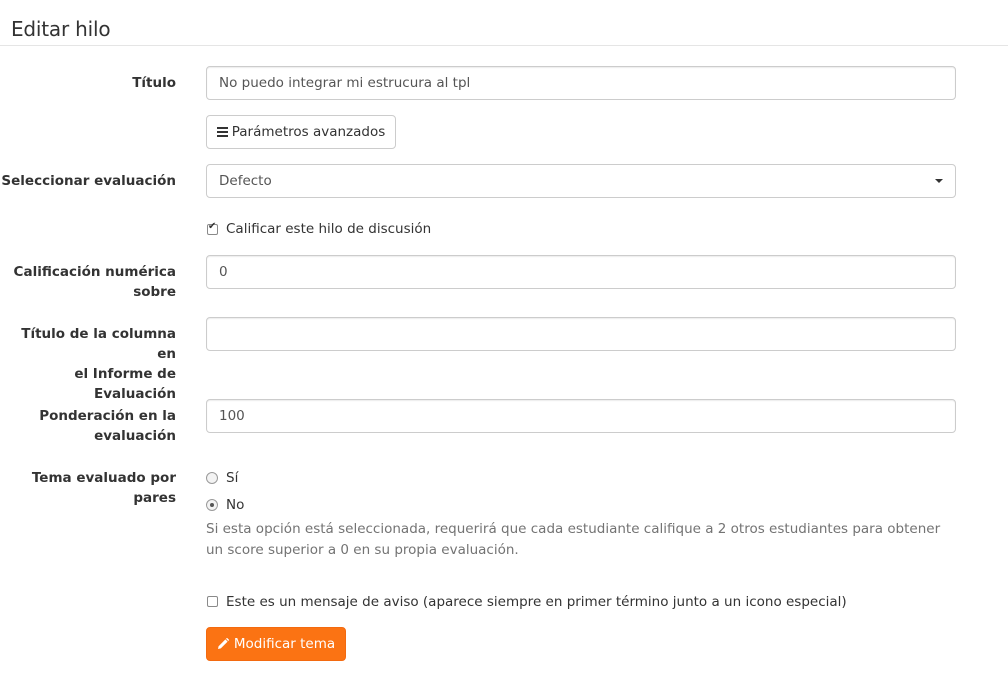  What do you see at coordinates (107, 416) in the screenshot?
I see `weight-label-line1: Ponderación en la` at bounding box center [107, 416].